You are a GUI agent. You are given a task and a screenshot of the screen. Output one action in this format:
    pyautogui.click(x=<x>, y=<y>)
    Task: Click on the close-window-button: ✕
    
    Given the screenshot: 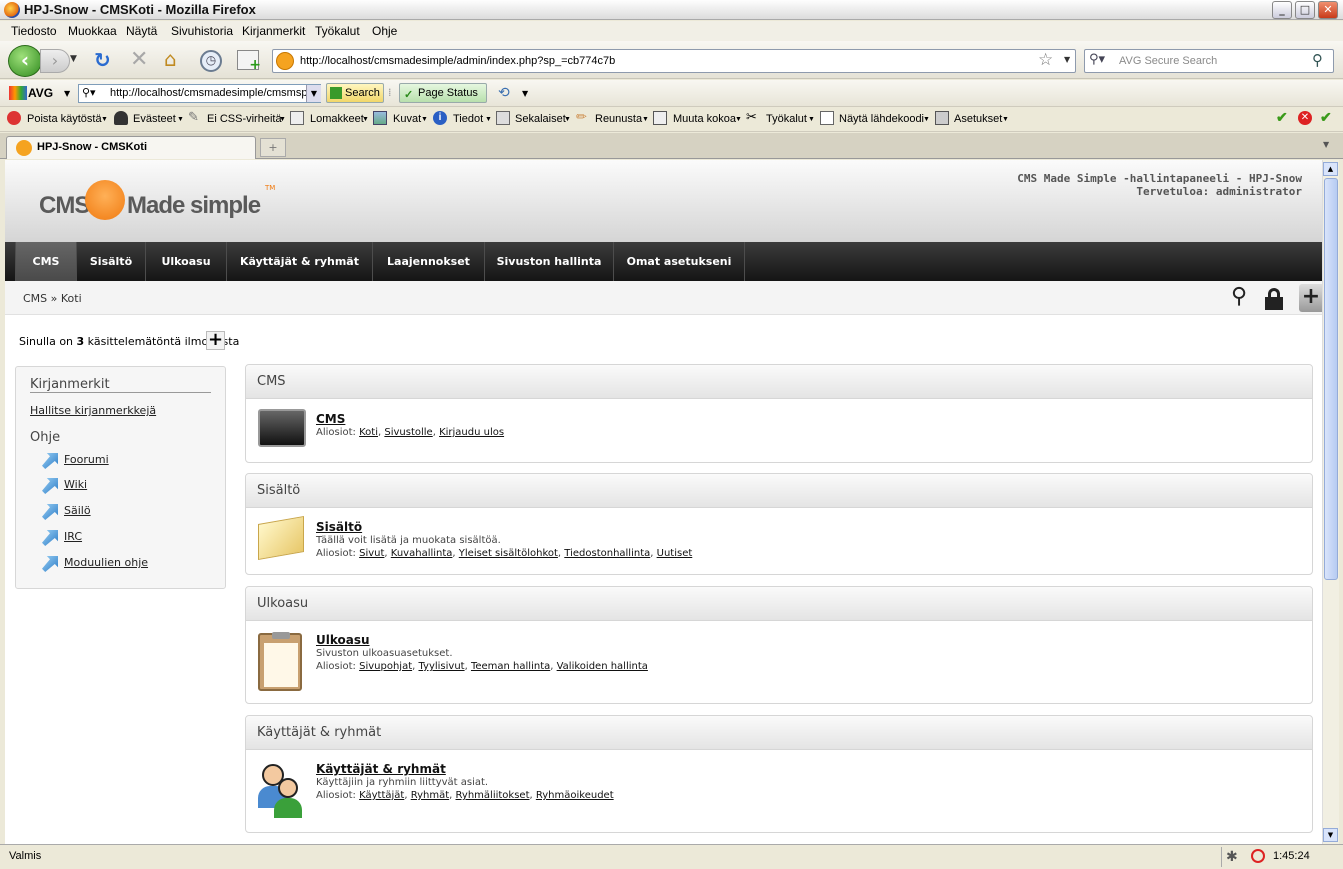 What is the action you would take?
    pyautogui.click(x=1328, y=10)
    